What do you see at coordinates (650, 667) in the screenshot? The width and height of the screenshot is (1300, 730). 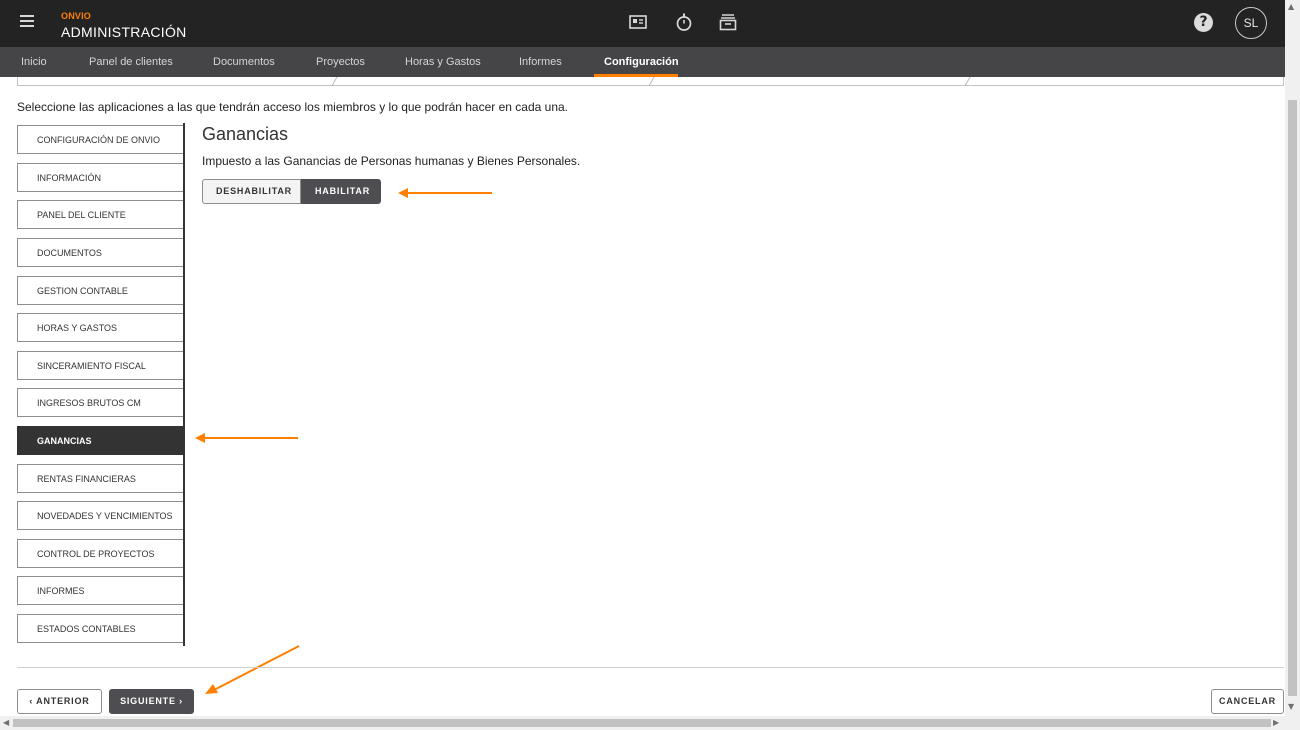 I see `footer-divider` at bounding box center [650, 667].